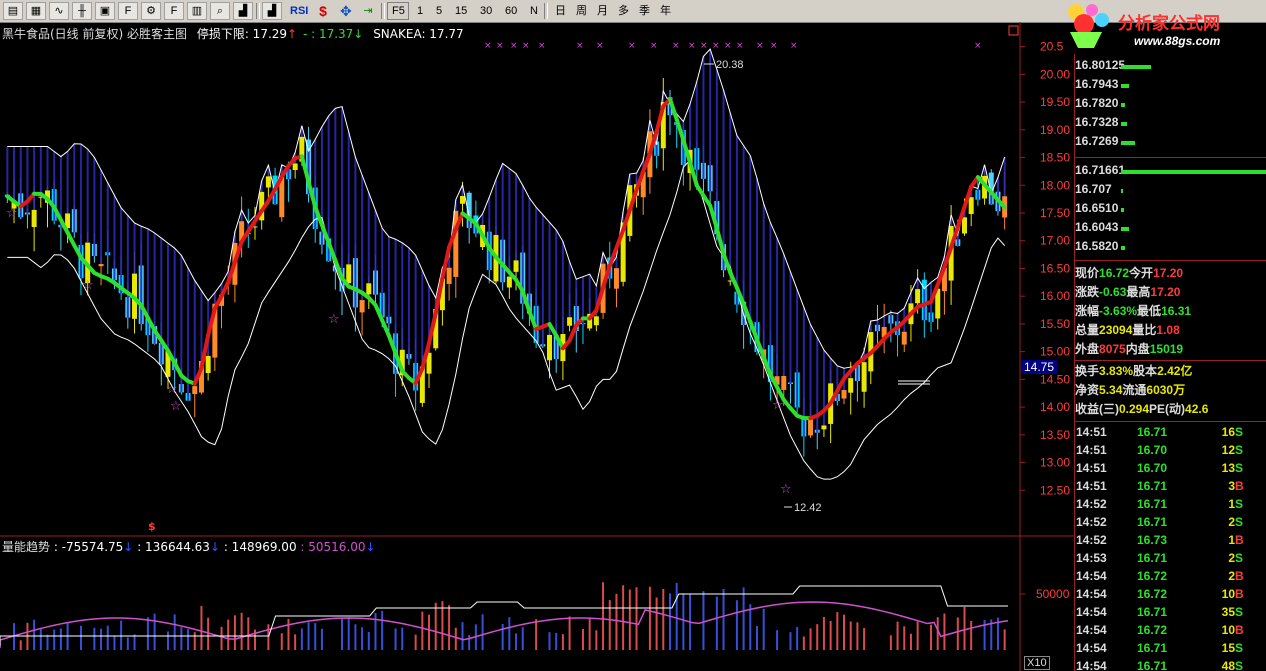 Image resolution: width=1266 pixels, height=671 pixels. Describe the element at coordinates (1125, 229) in the screenshot. I see `bid-volume-bar` at that location.